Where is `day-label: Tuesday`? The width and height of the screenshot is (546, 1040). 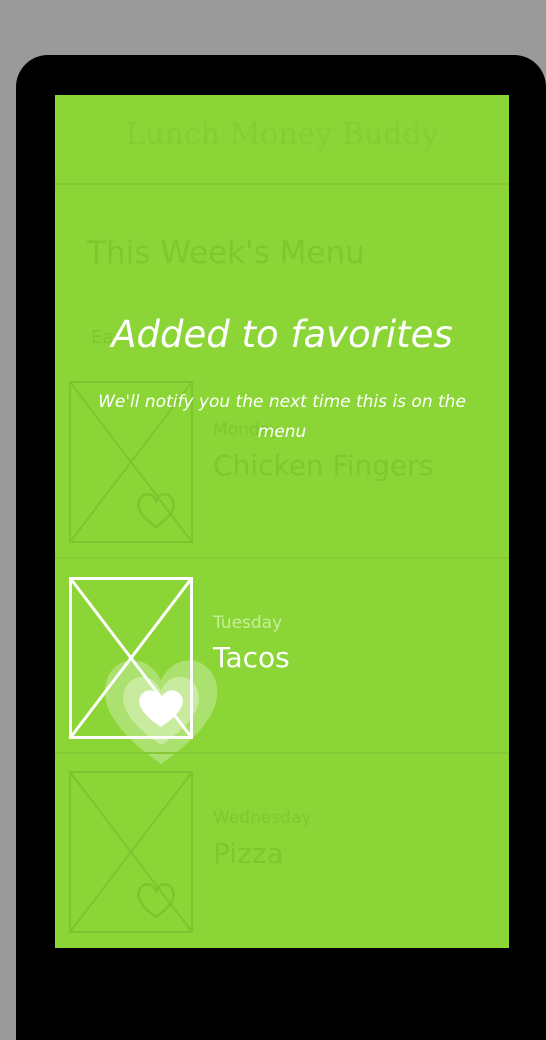
day-label: Tuesday is located at coordinates (248, 623).